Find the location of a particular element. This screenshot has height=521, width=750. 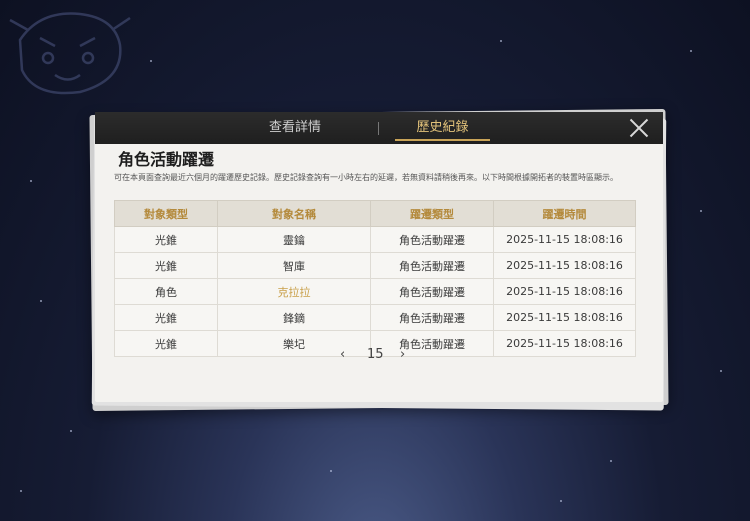

cell-item-name: 智庫 is located at coordinates (294, 265).